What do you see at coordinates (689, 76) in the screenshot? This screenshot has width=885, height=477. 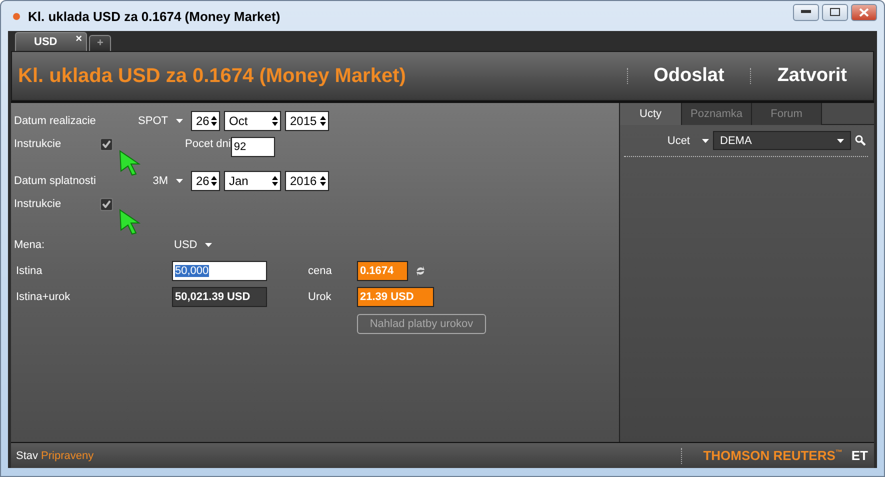 I see `header-action: Odoslat` at bounding box center [689, 76].